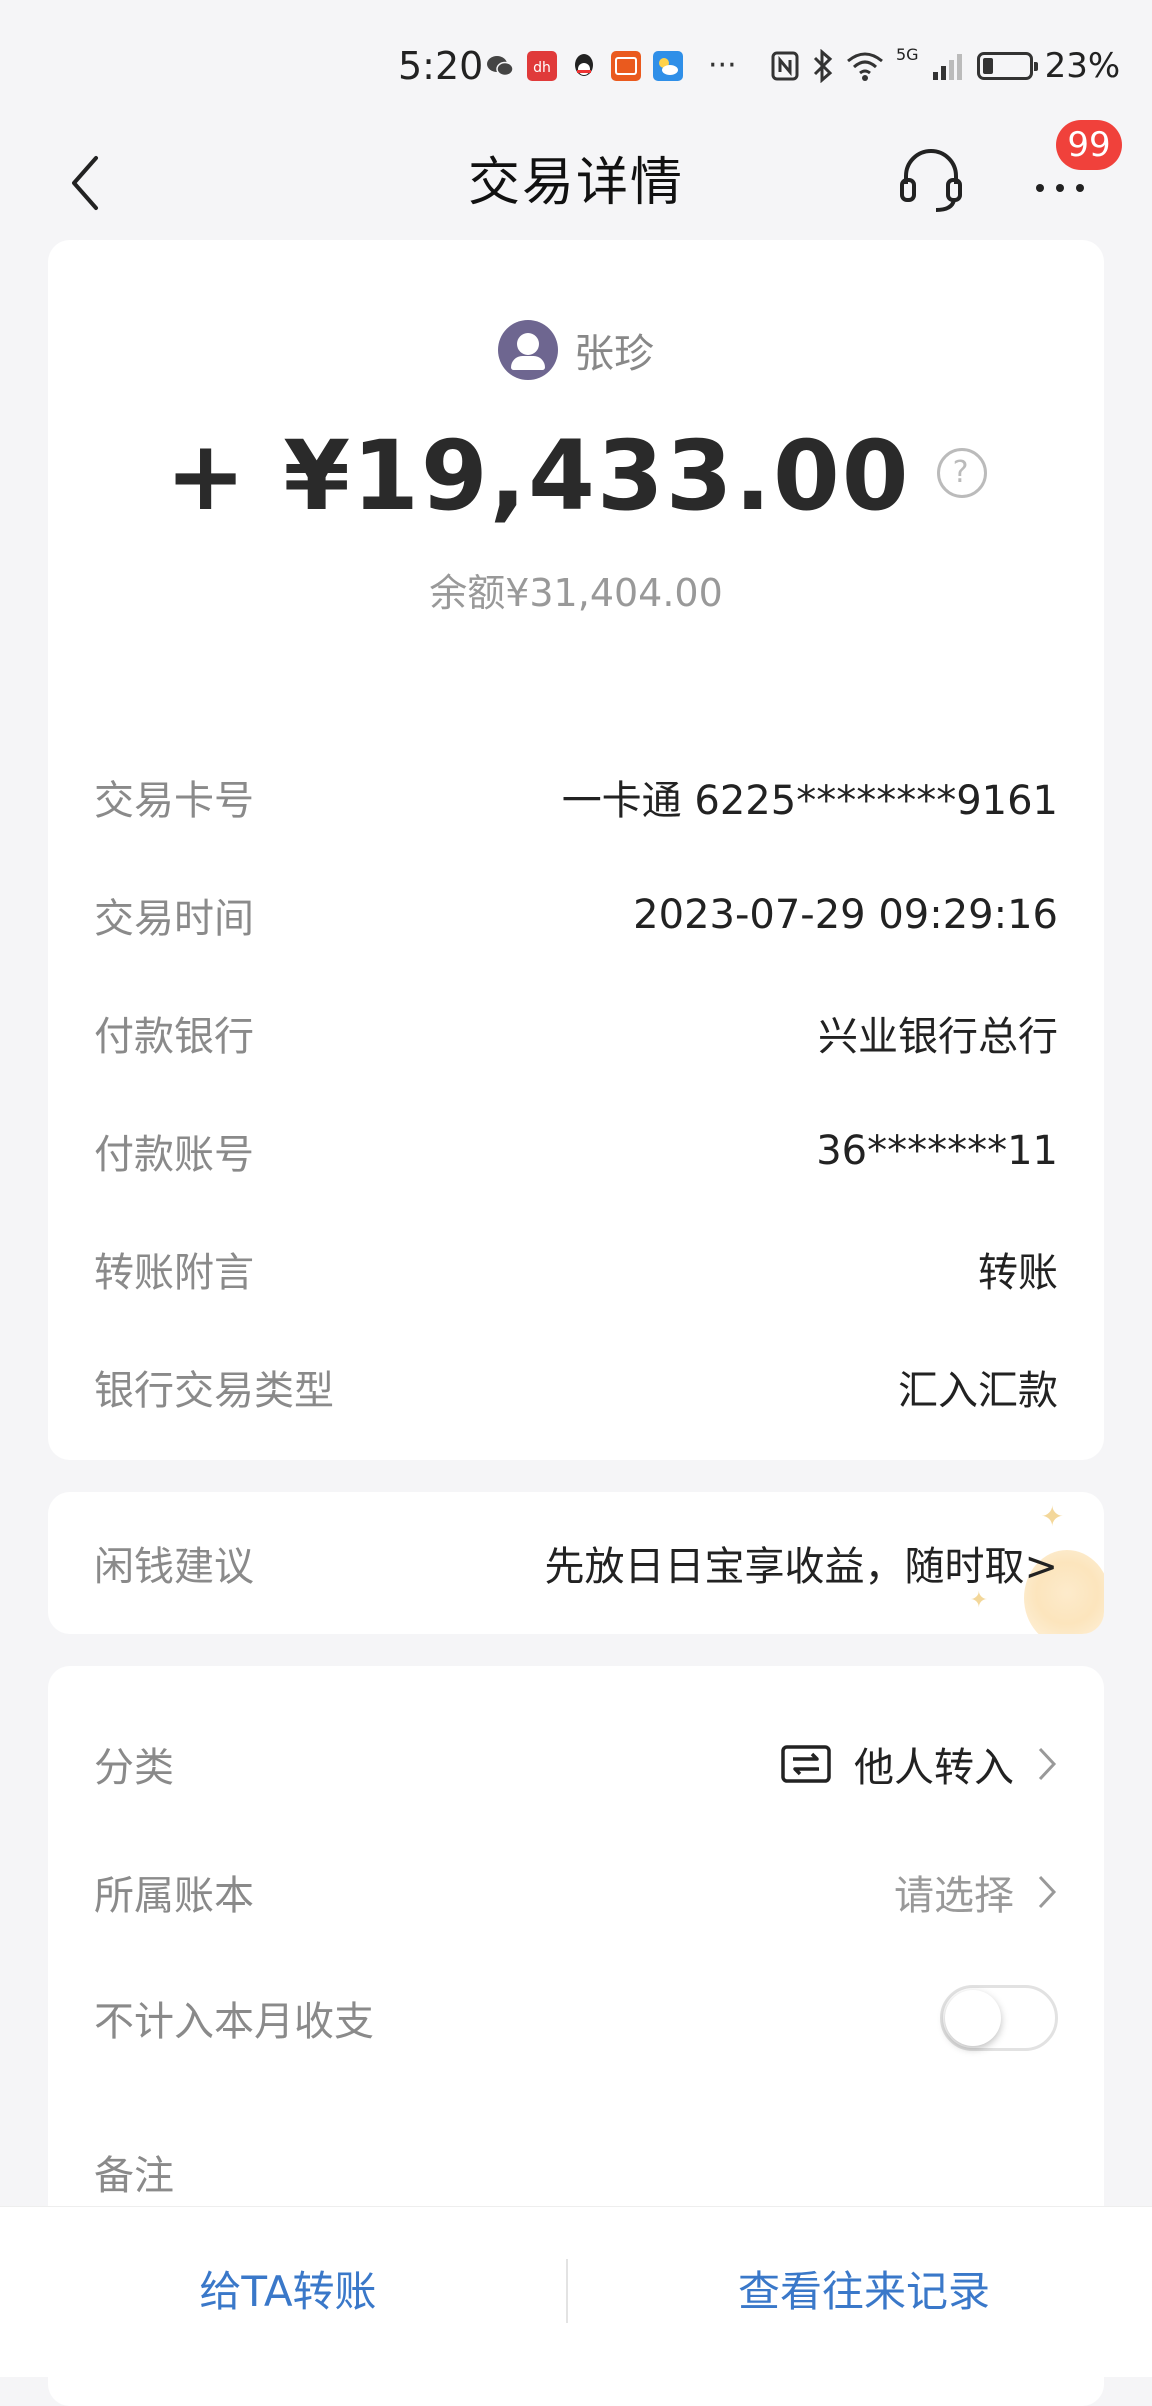 The width and height of the screenshot is (1152, 2406). What do you see at coordinates (626, 65) in the screenshot?
I see `bank-app-icon` at bounding box center [626, 65].